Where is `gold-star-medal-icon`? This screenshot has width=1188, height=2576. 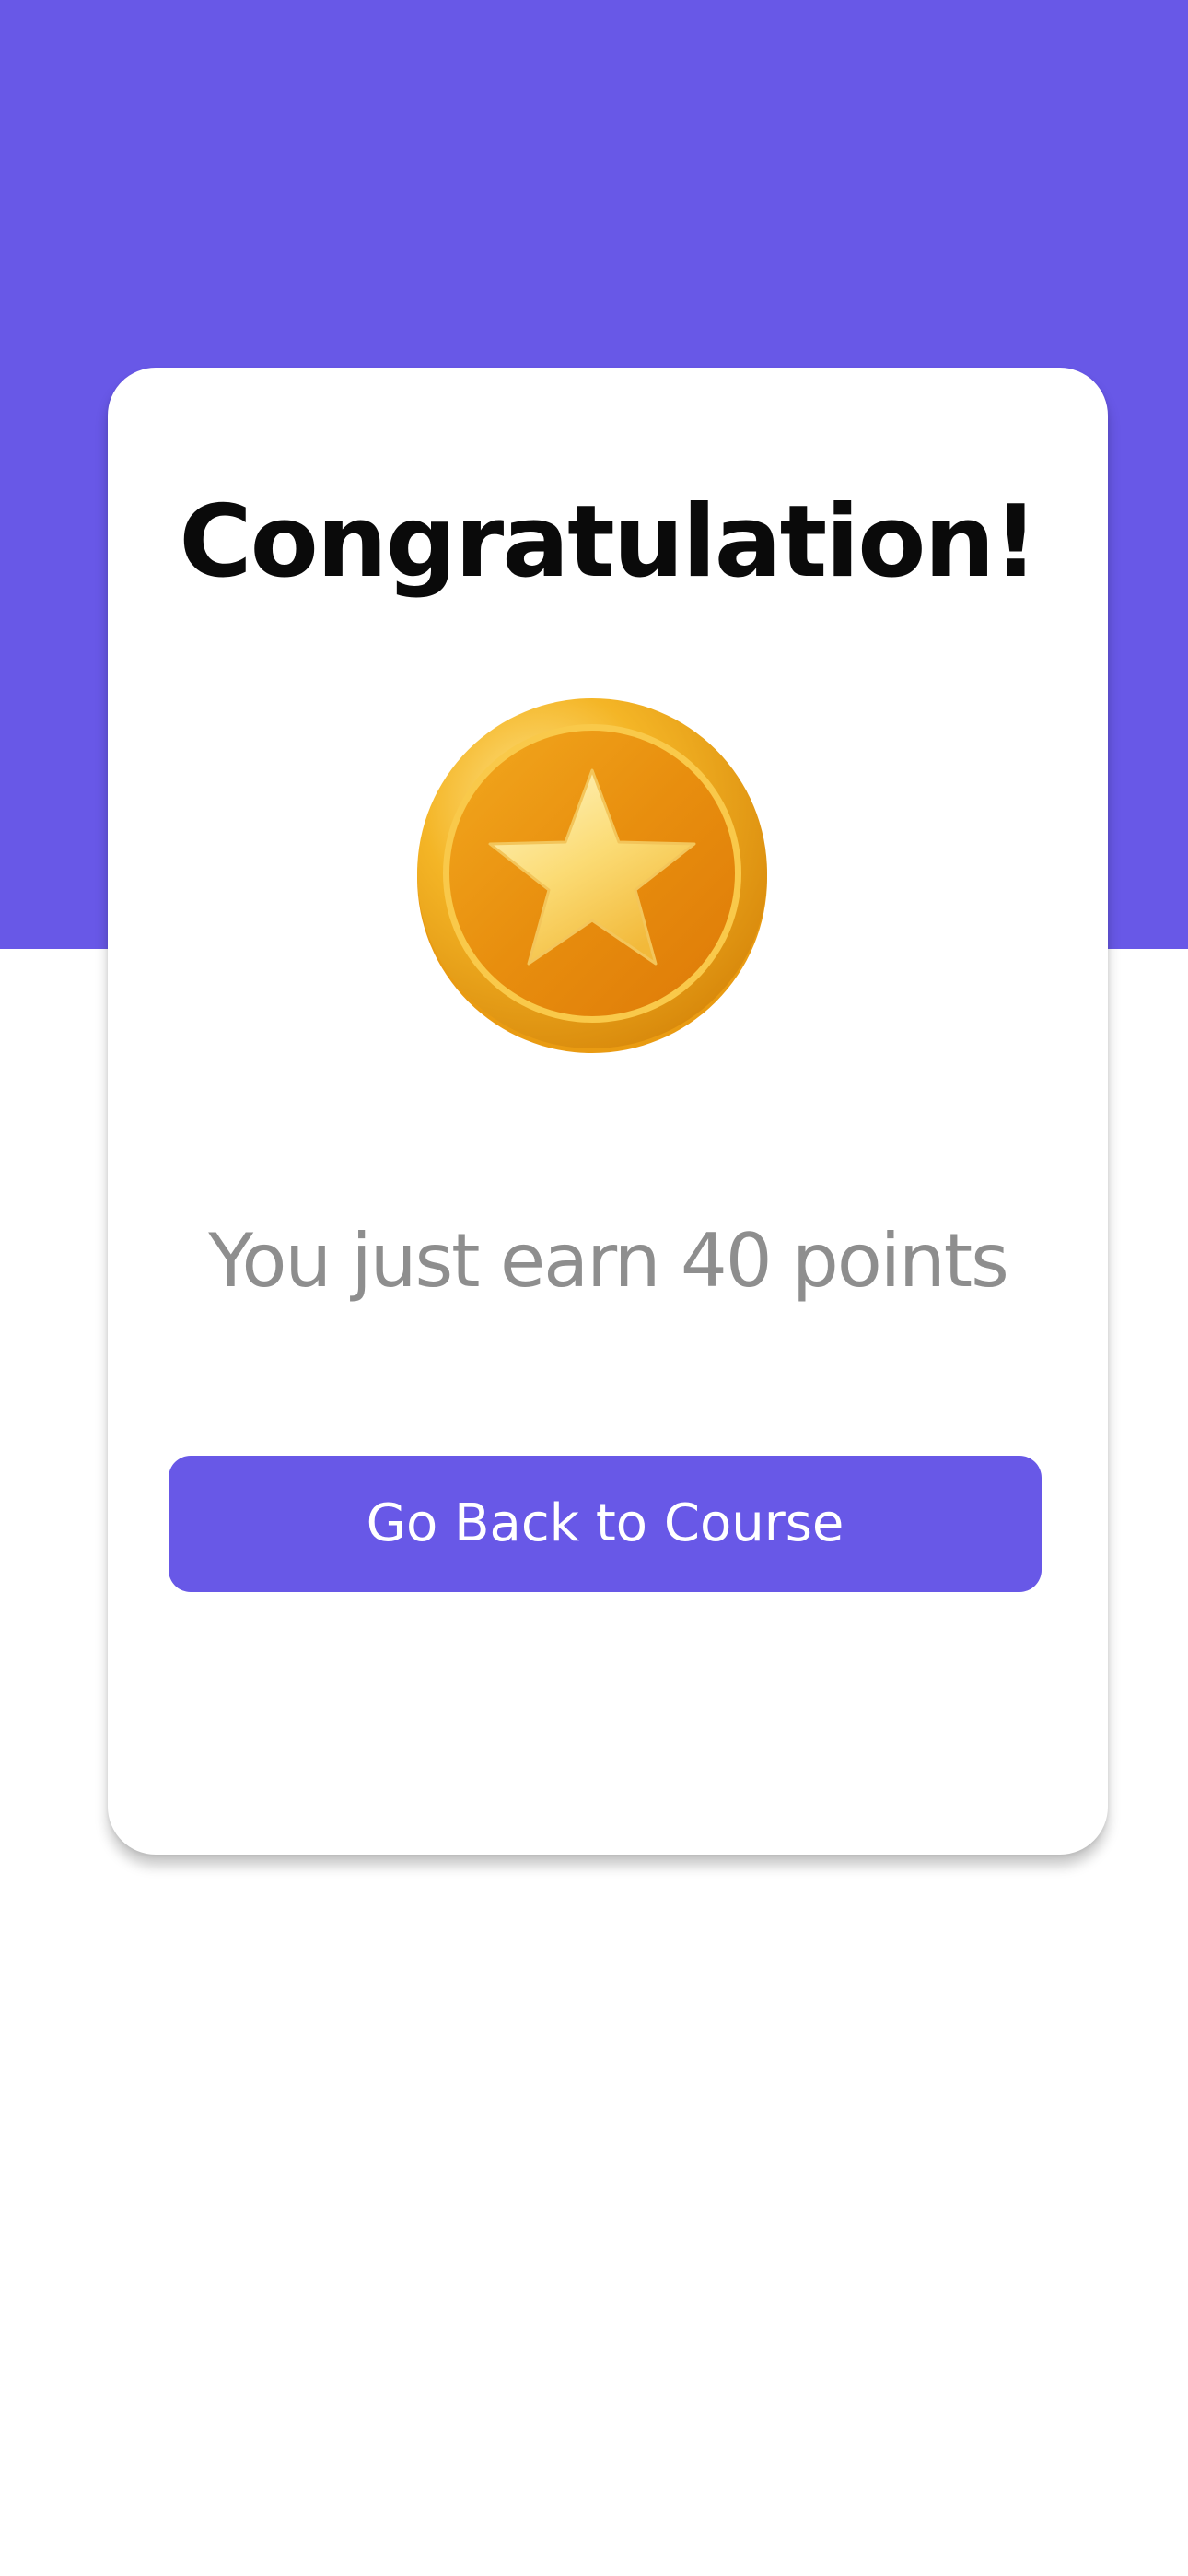 gold-star-medal-icon is located at coordinates (592, 876).